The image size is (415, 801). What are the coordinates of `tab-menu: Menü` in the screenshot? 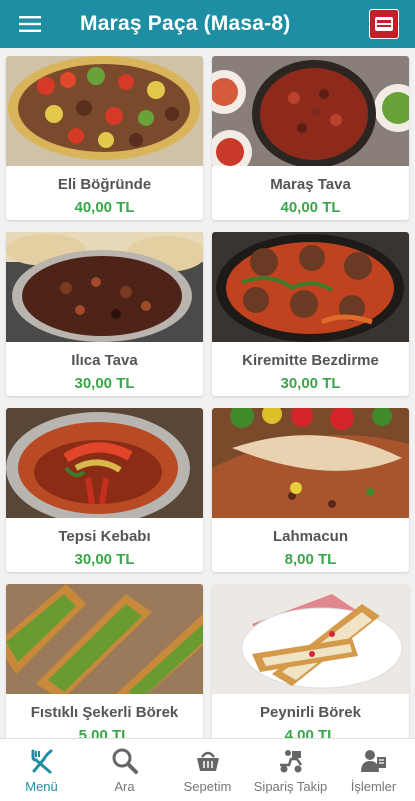 It's located at (41, 770).